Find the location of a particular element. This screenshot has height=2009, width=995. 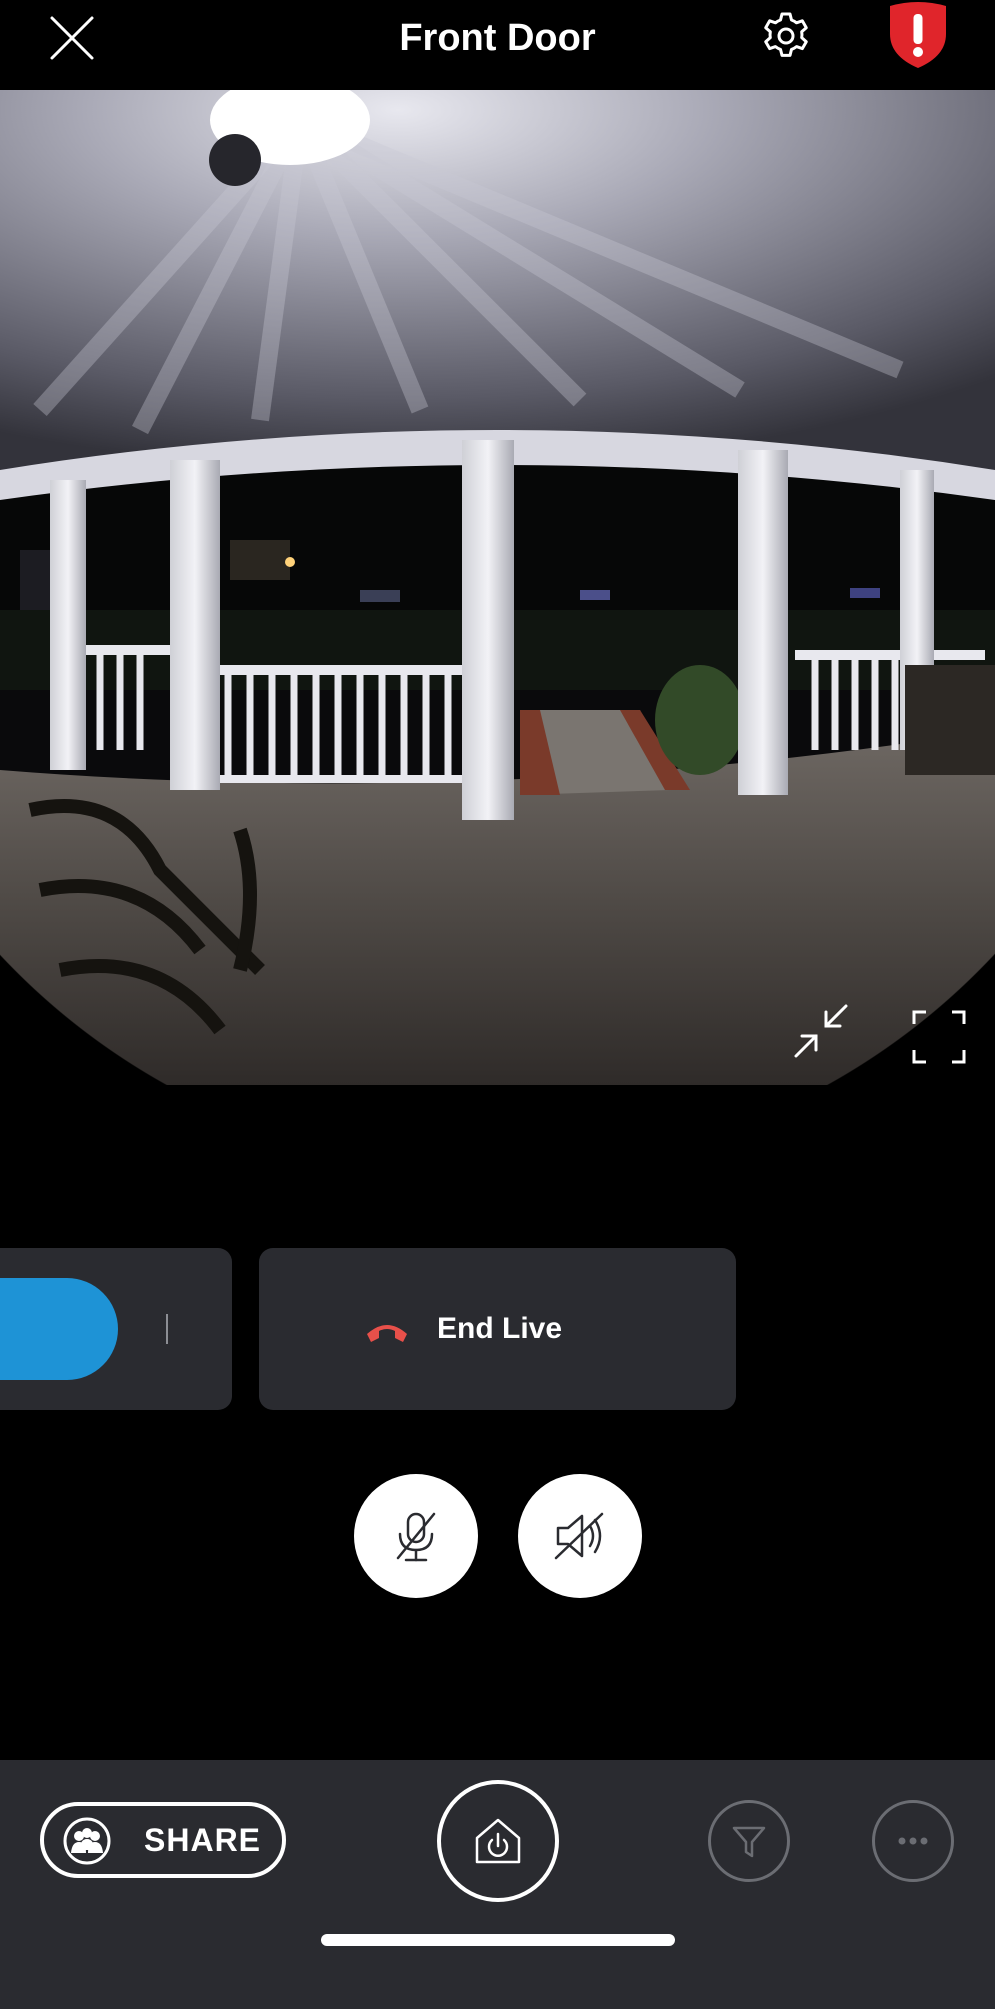

phone-hangup-icon is located at coordinates (387, 1333).